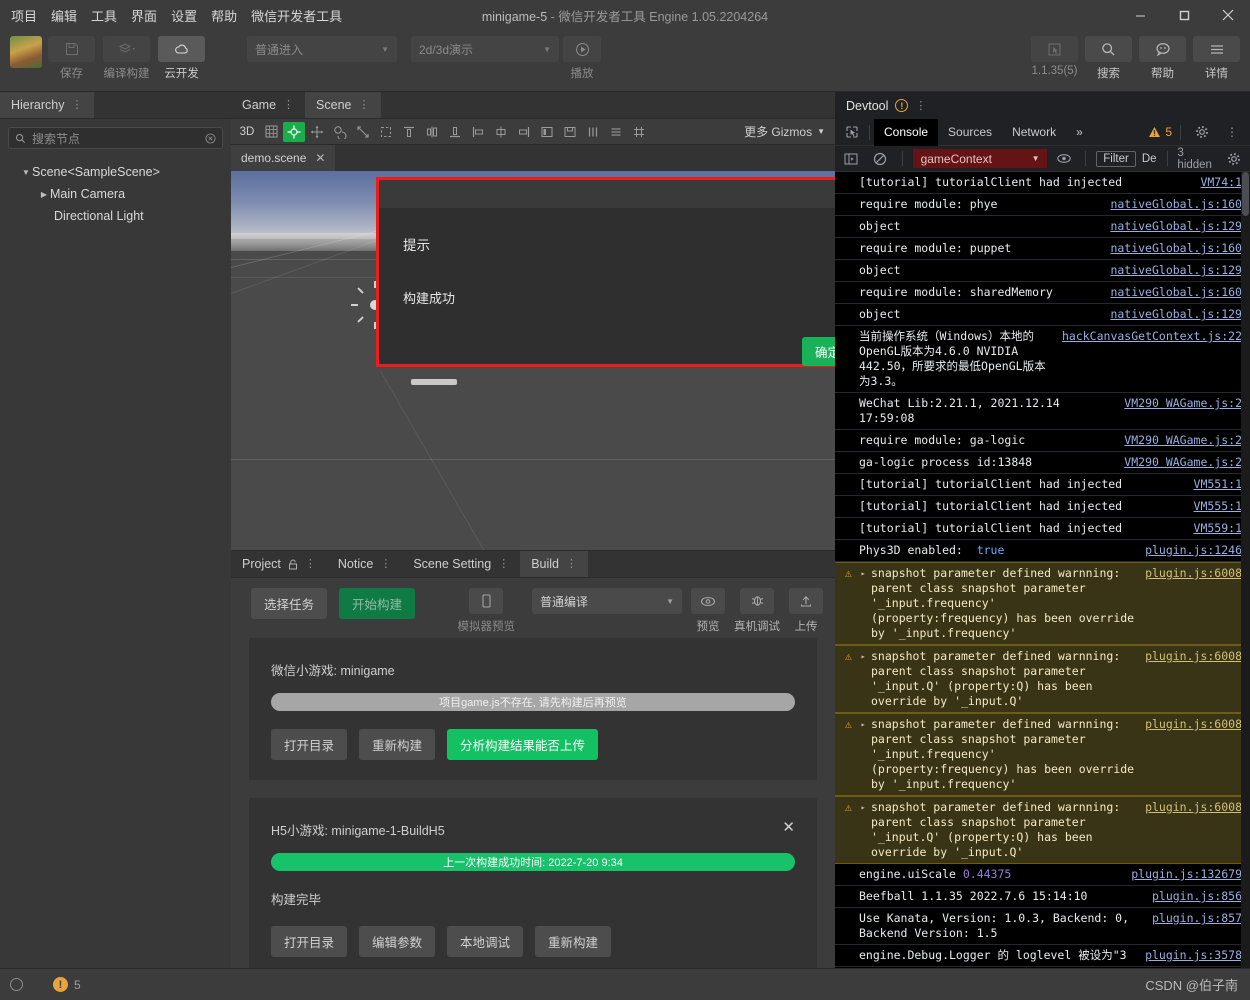 The height and width of the screenshot is (1000, 1250). I want to click on console-source-link: plugin.js:3578, so click(1193, 955).